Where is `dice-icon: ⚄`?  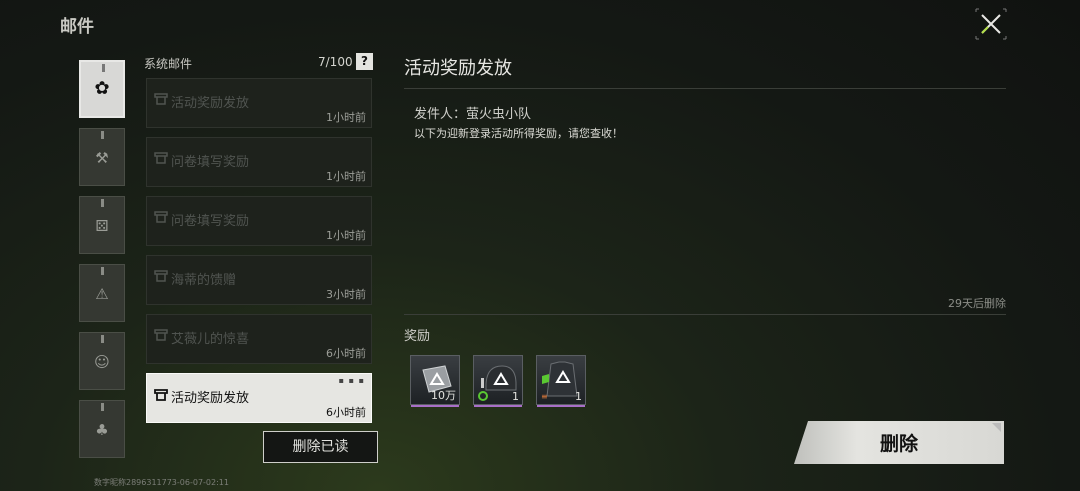
dice-icon: ⚄ is located at coordinates (102, 226).